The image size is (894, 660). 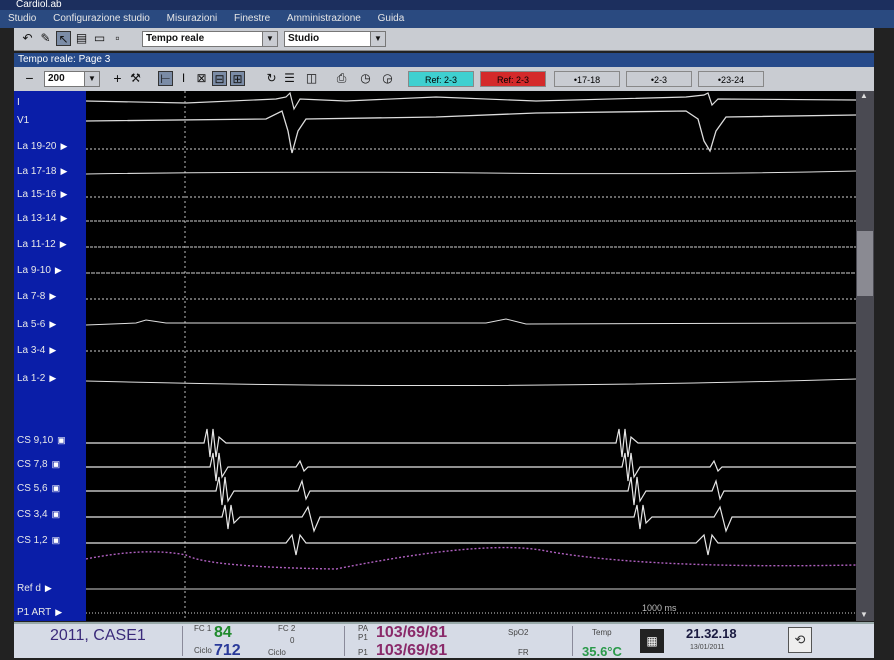 What do you see at coordinates (210, 39) in the screenshot?
I see `mode-select: Tempo reale ▼` at bounding box center [210, 39].